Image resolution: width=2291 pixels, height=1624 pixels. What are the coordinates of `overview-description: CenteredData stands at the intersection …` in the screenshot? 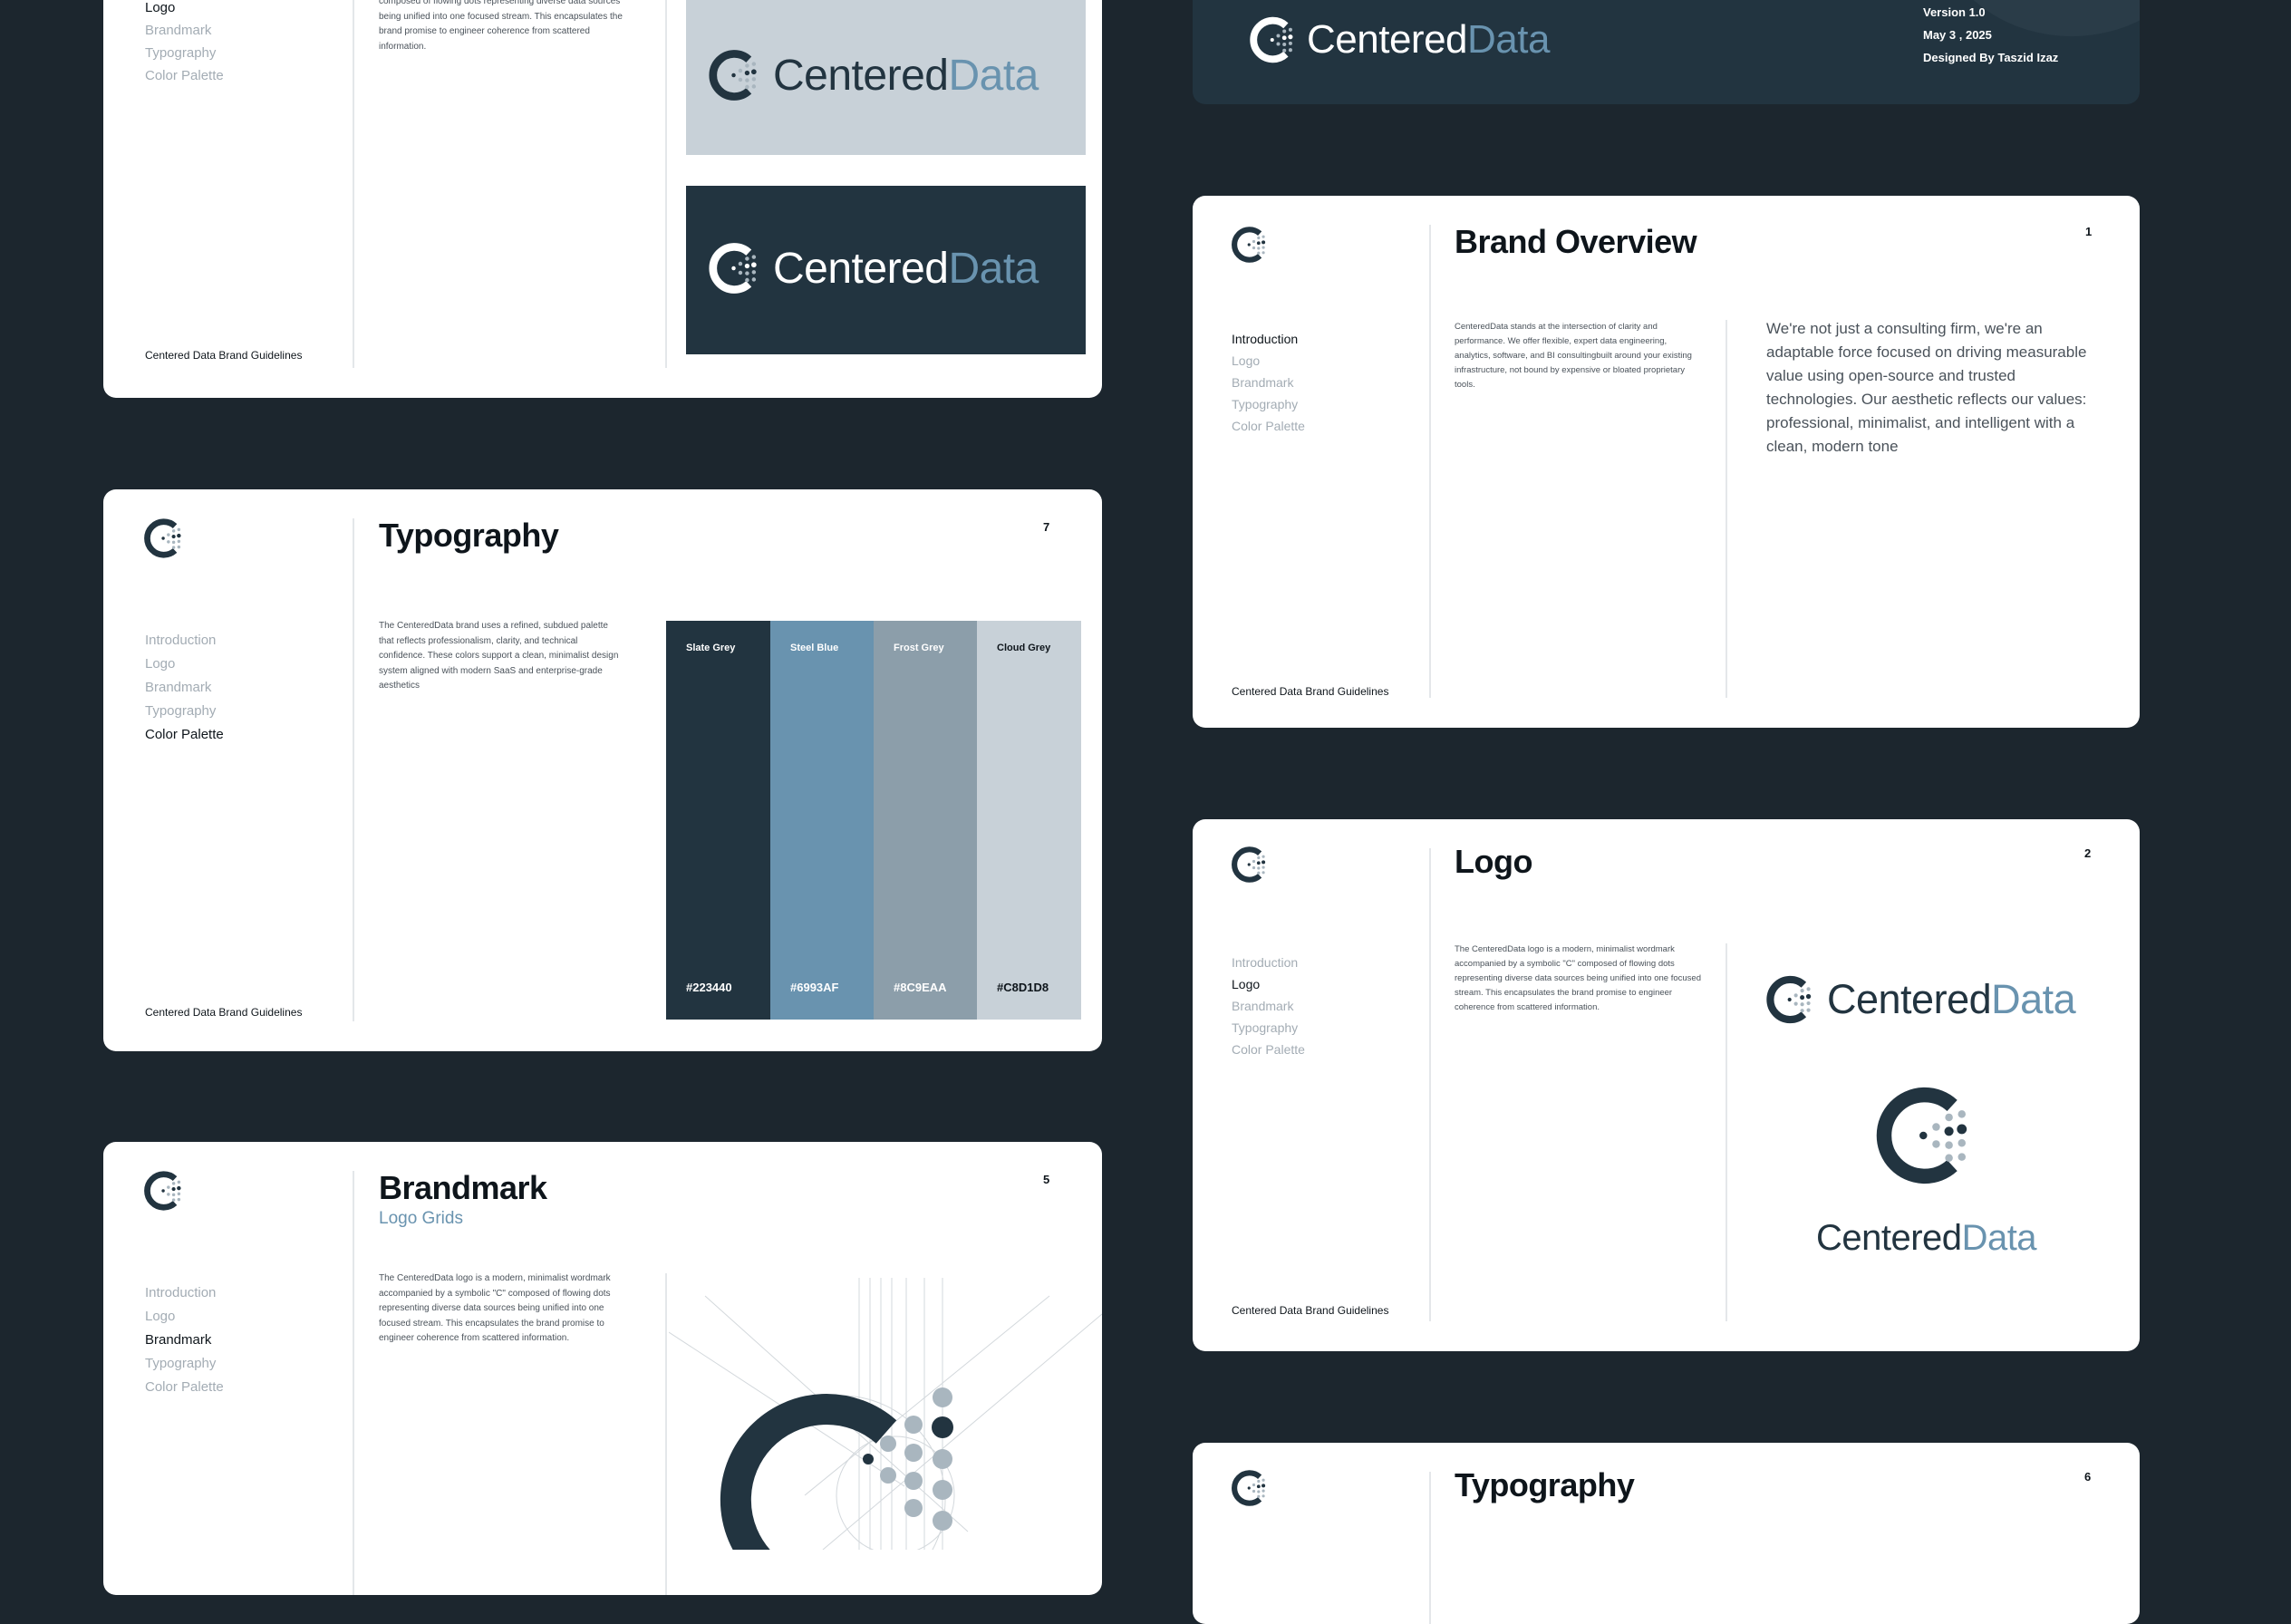 It's located at (1573, 356).